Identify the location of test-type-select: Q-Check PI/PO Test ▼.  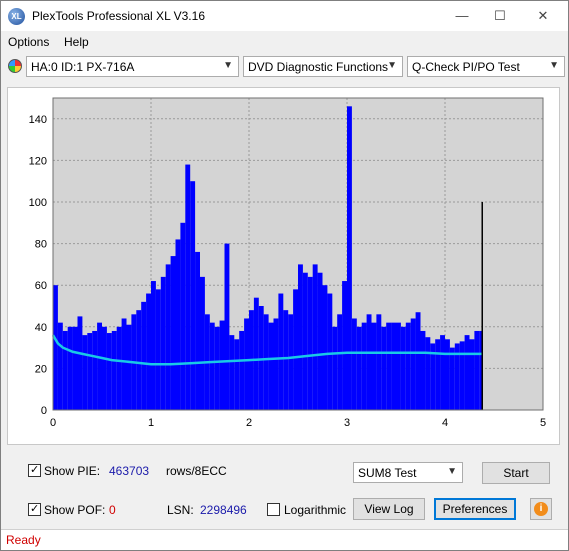
(486, 66).